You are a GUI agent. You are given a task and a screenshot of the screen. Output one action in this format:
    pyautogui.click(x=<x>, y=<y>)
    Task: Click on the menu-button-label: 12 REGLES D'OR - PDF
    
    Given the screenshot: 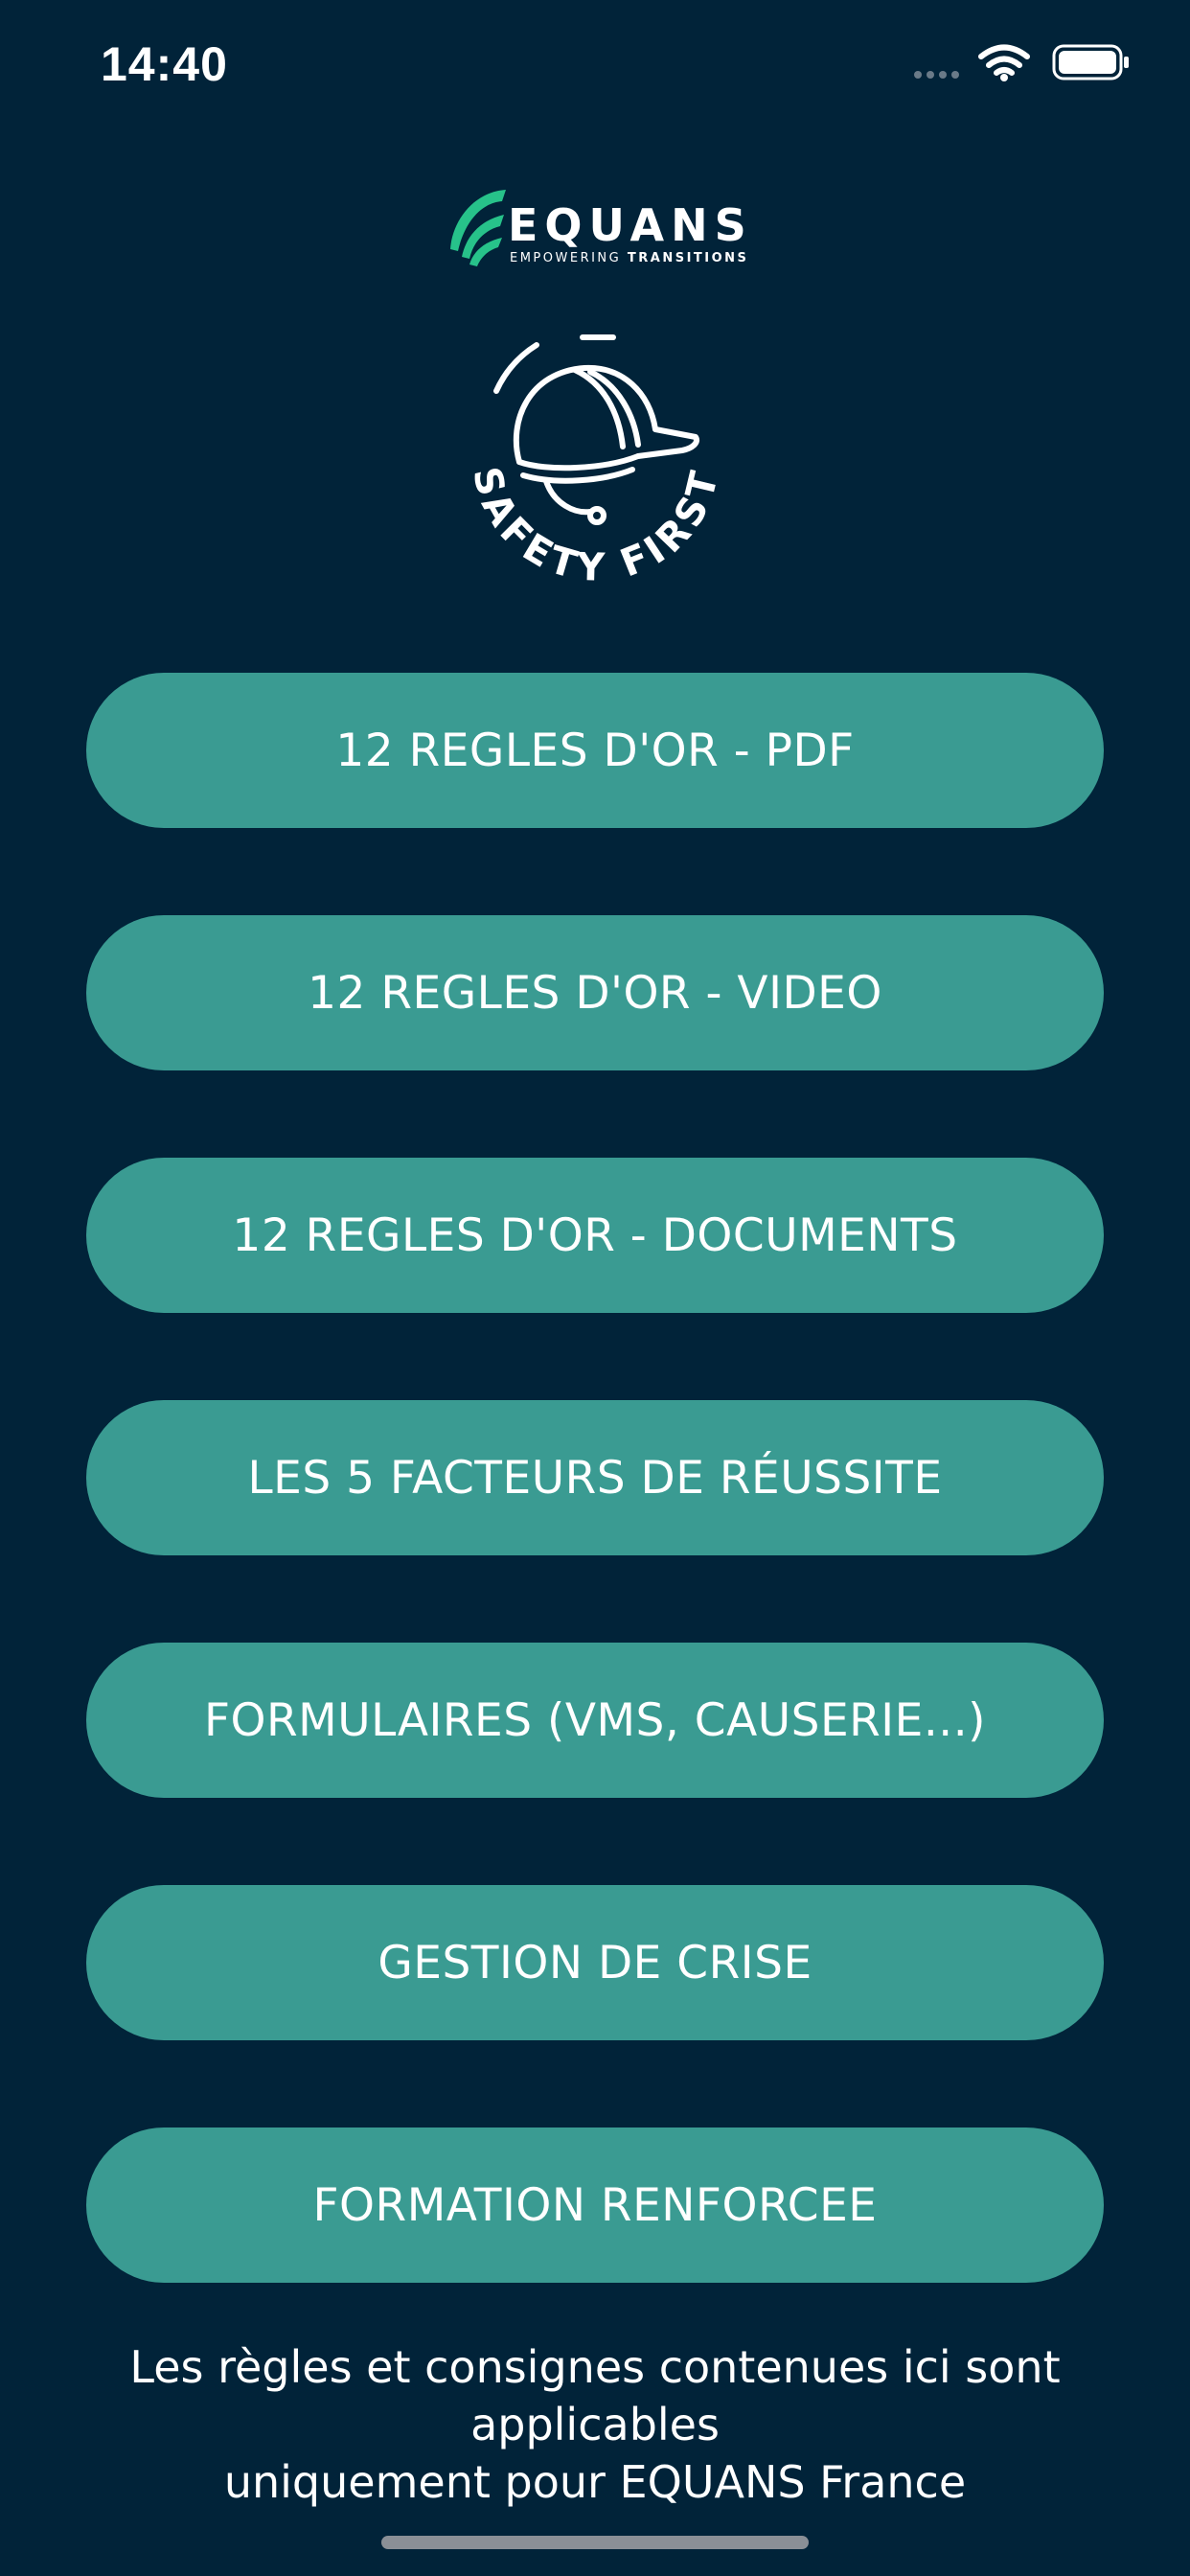 What is the action you would take?
    pyautogui.click(x=595, y=750)
    